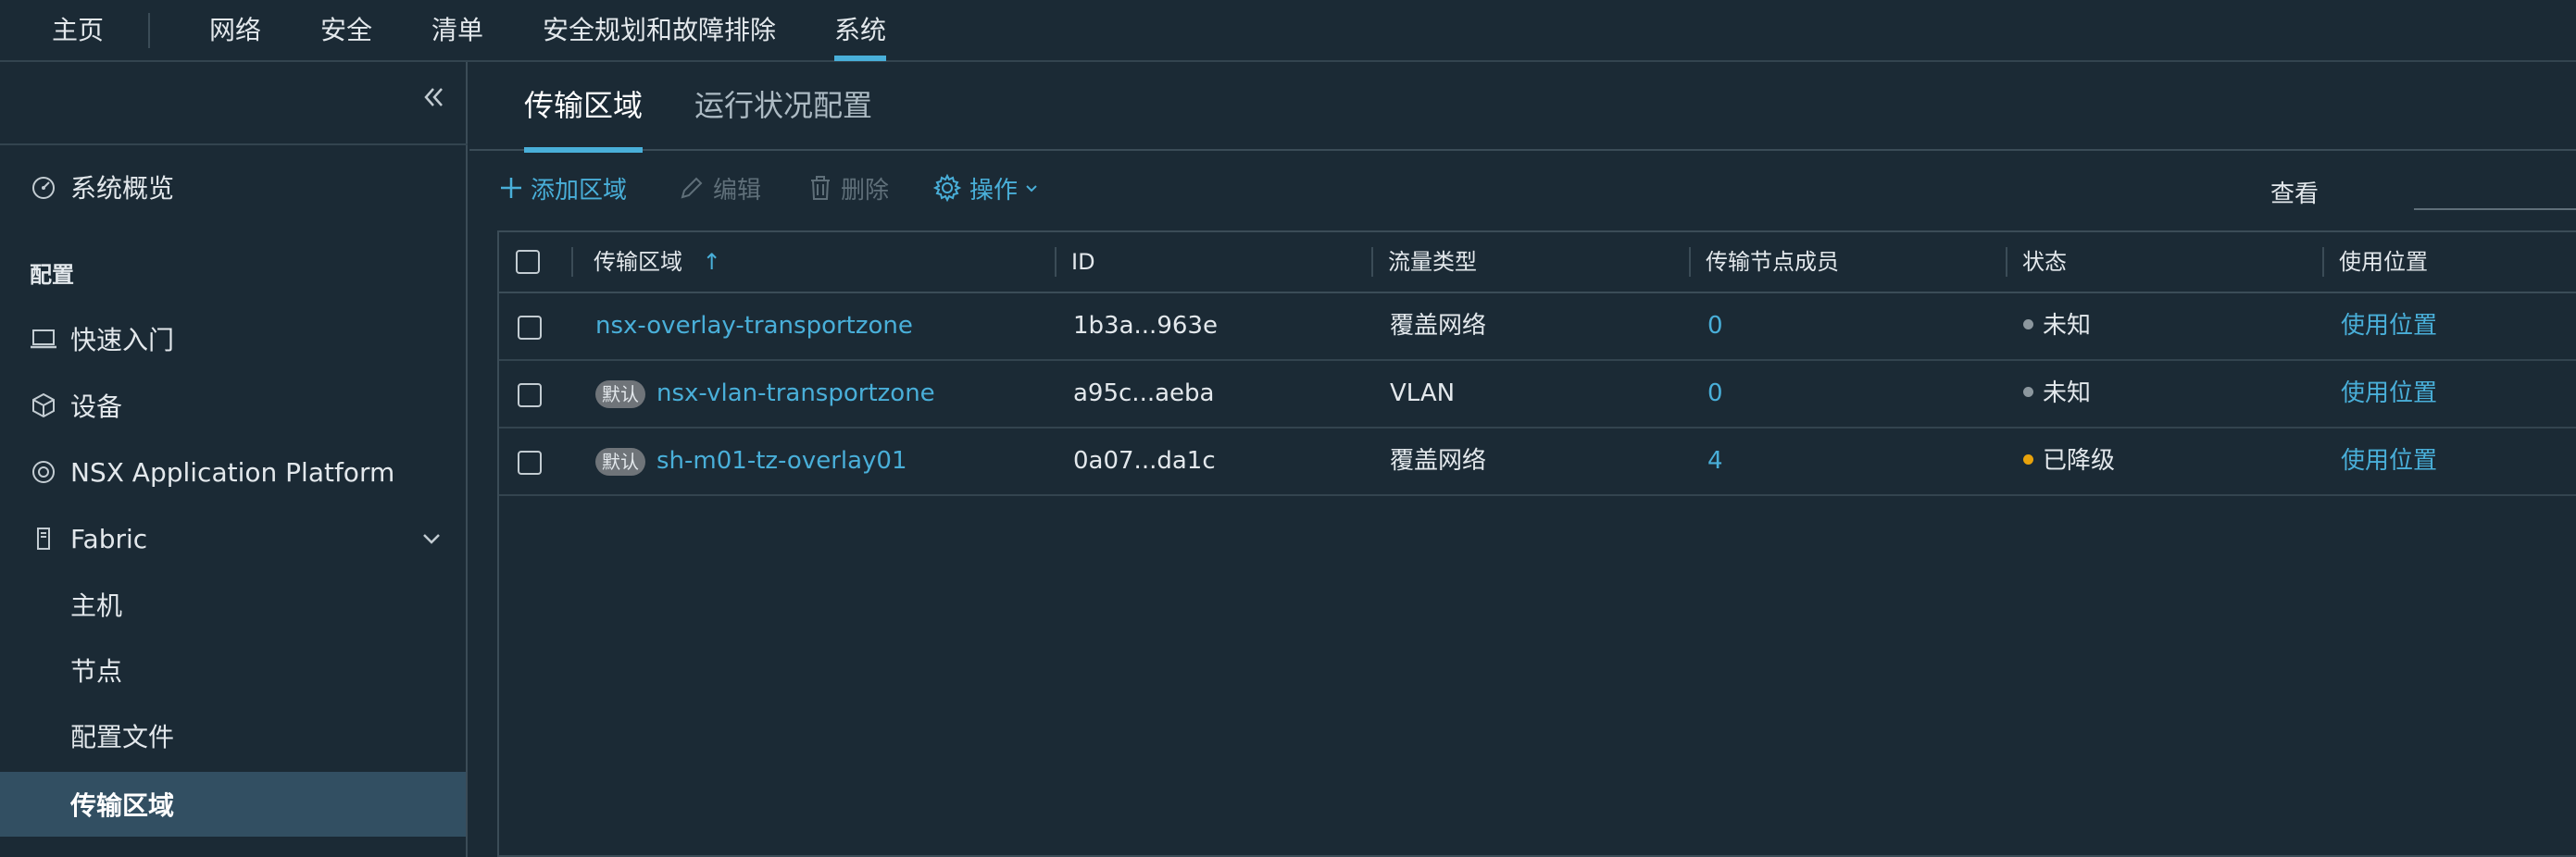  Describe the element at coordinates (511, 188) in the screenshot. I see `plus-icon` at that location.